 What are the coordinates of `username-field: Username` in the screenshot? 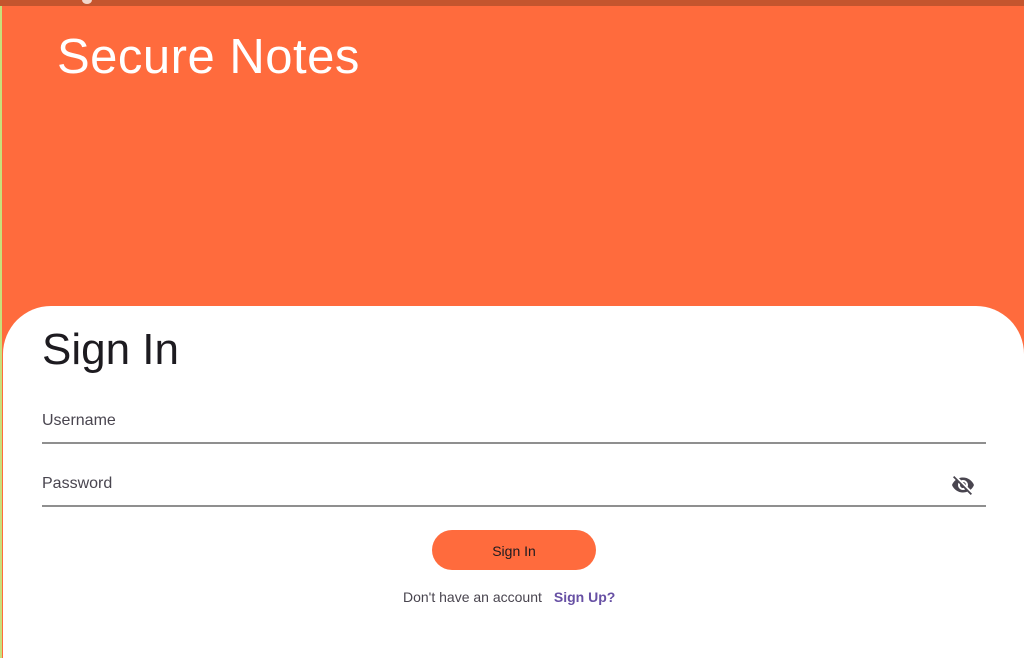 It's located at (514, 424).